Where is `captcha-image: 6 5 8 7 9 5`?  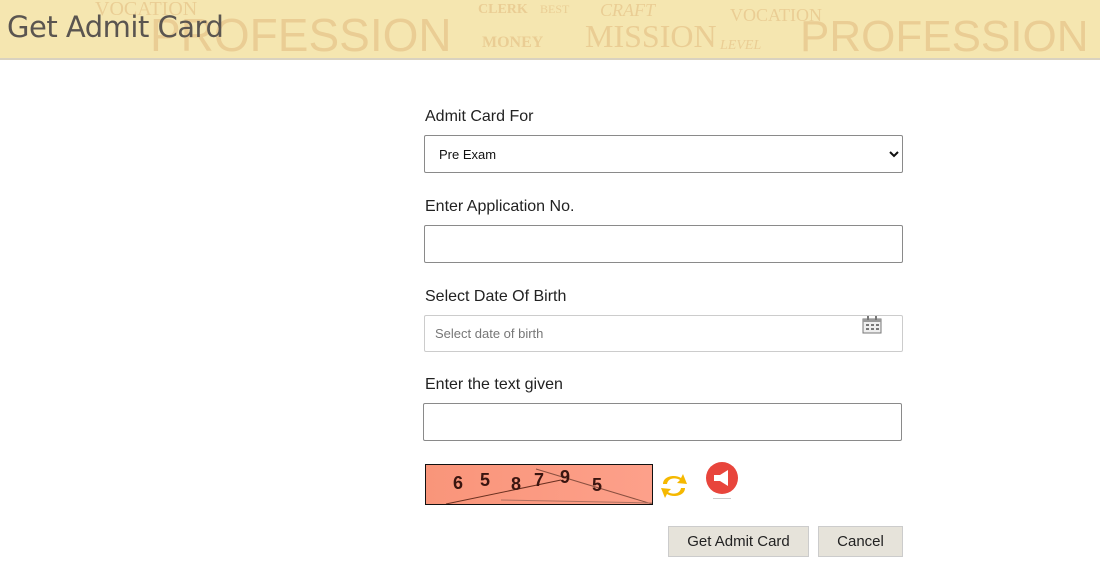
captcha-image: 6 5 8 7 9 5 is located at coordinates (539, 484).